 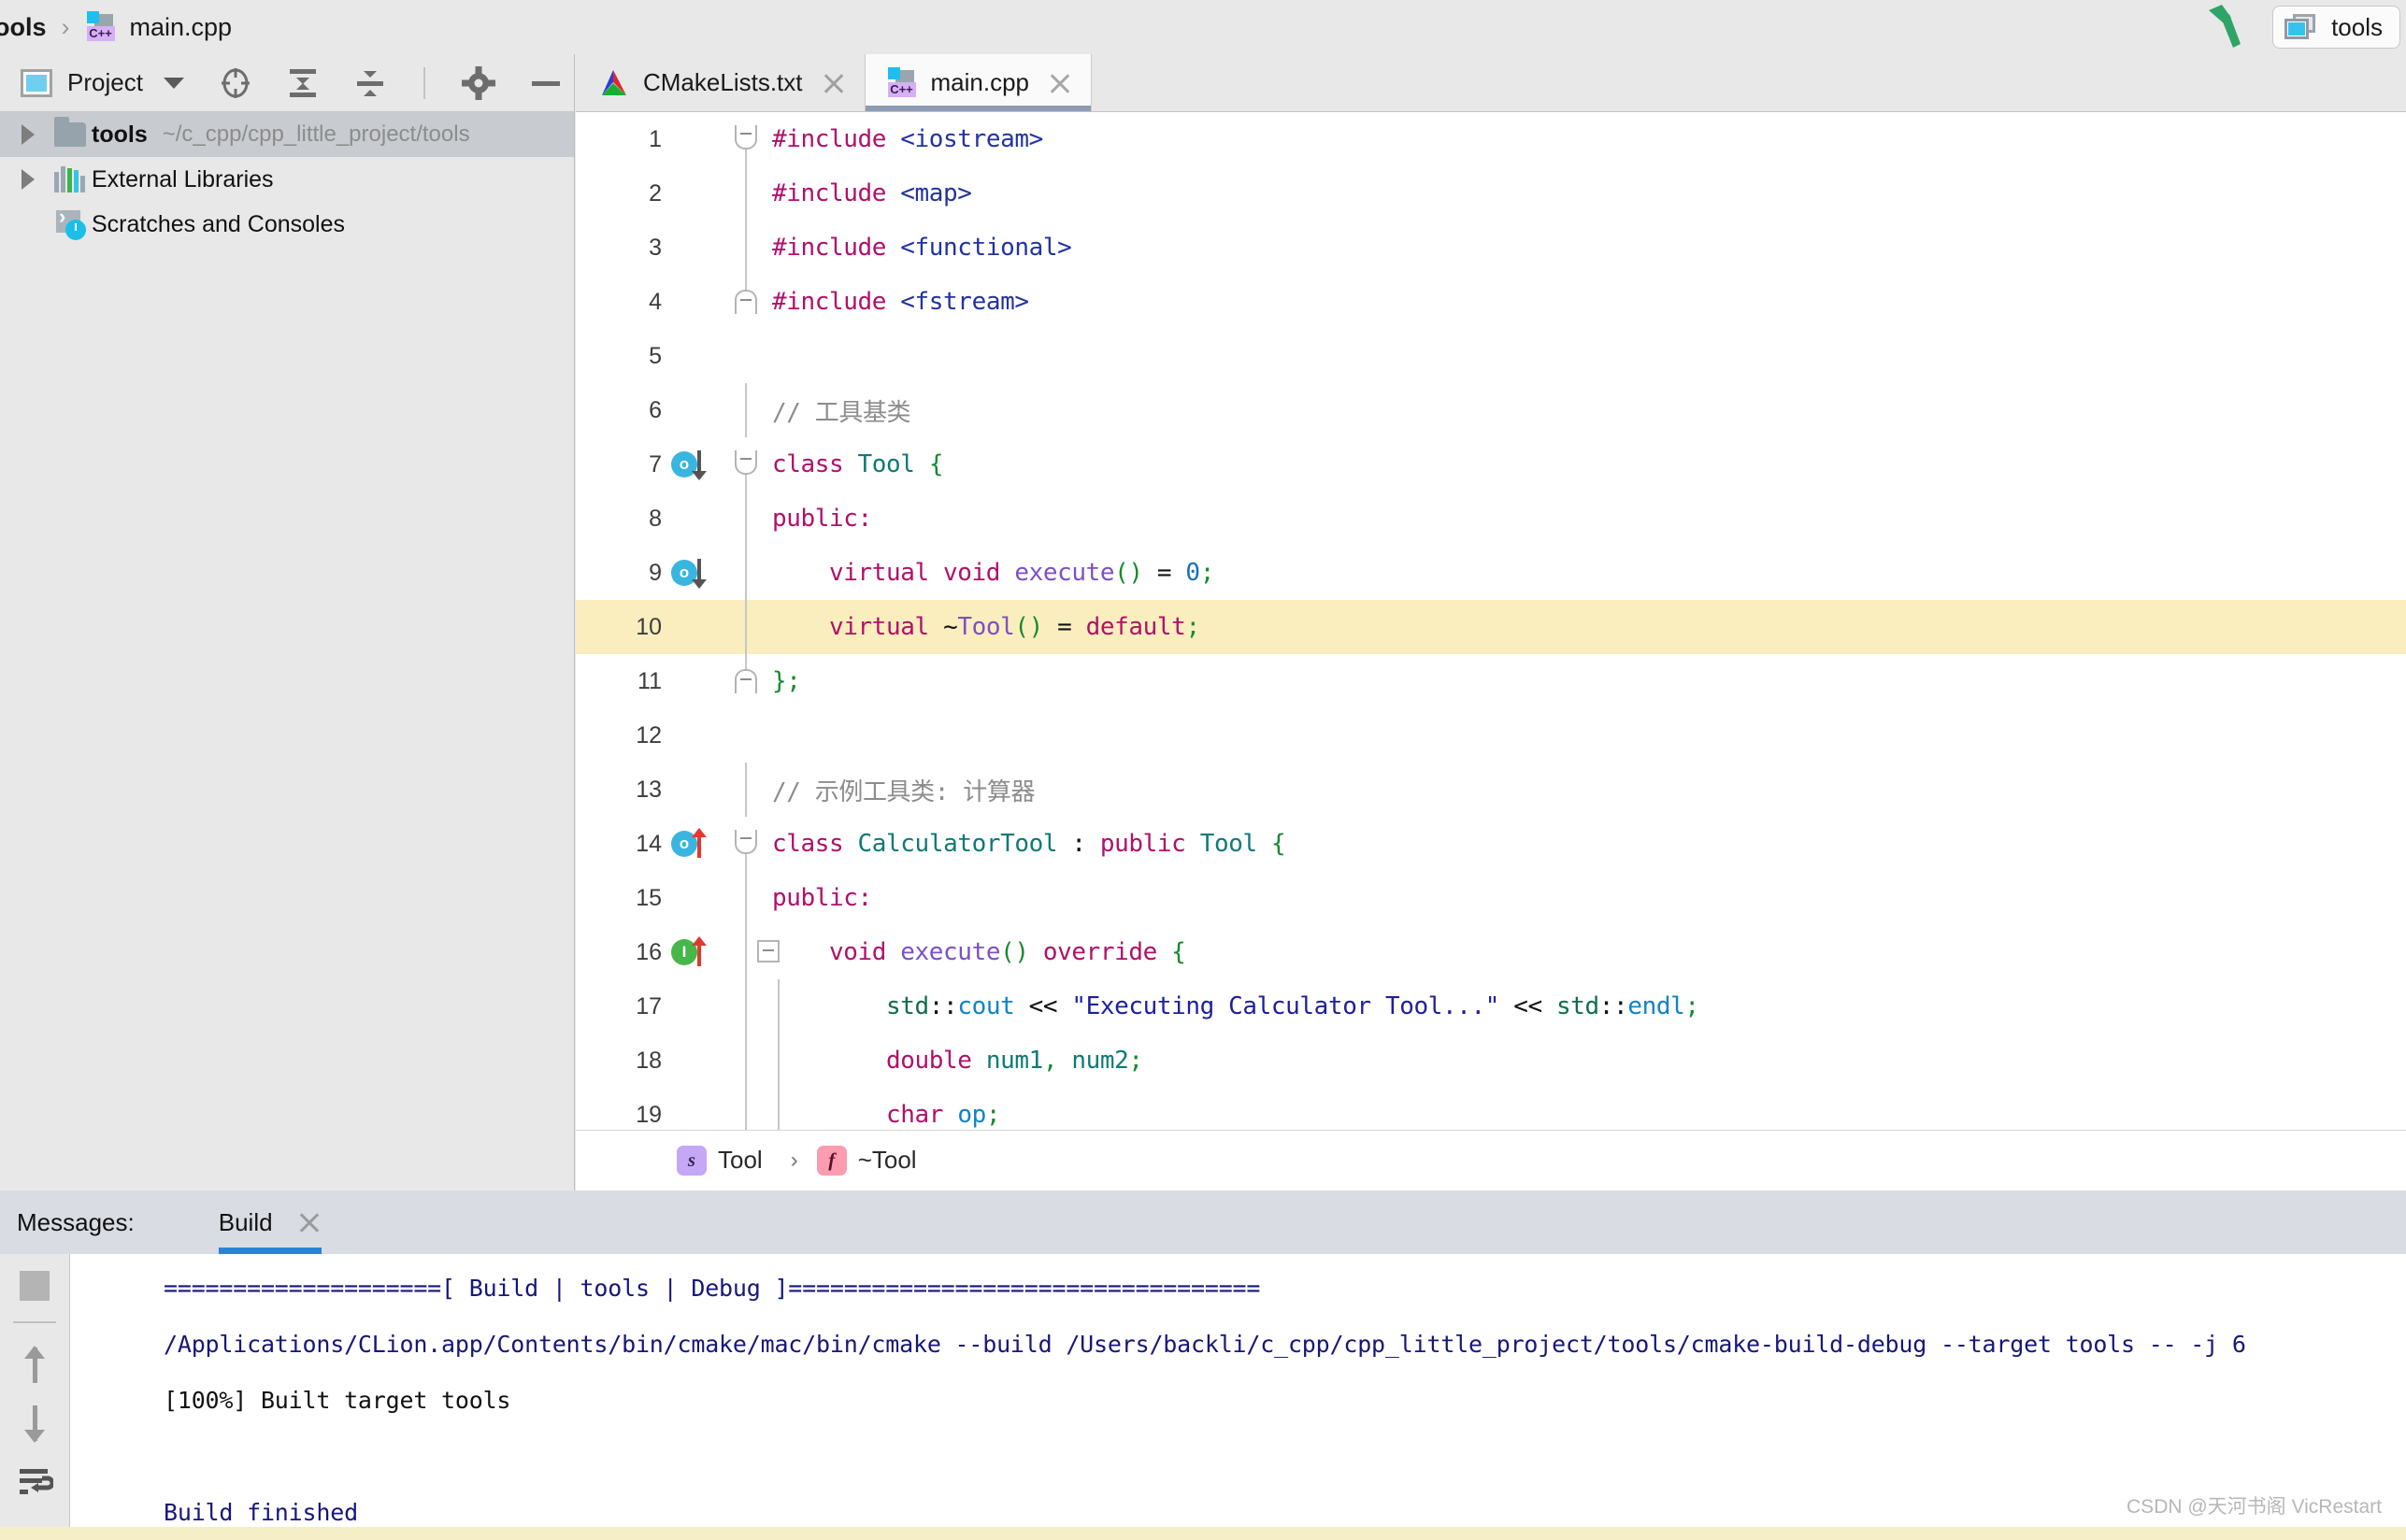 I want to click on collapse-all-icon, so click(x=370, y=83).